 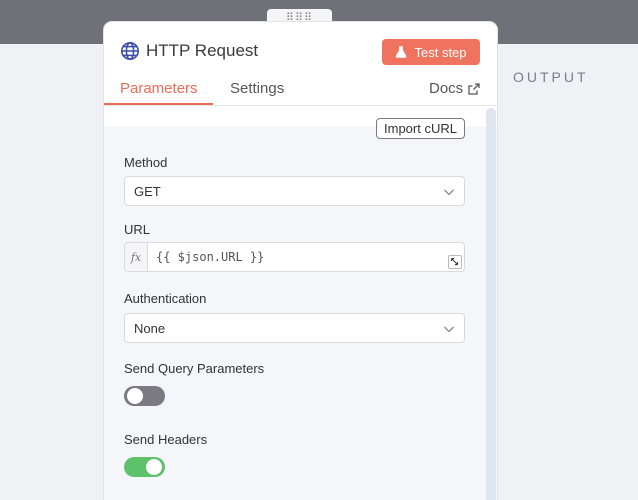 I want to click on flask-icon, so click(x=401, y=52).